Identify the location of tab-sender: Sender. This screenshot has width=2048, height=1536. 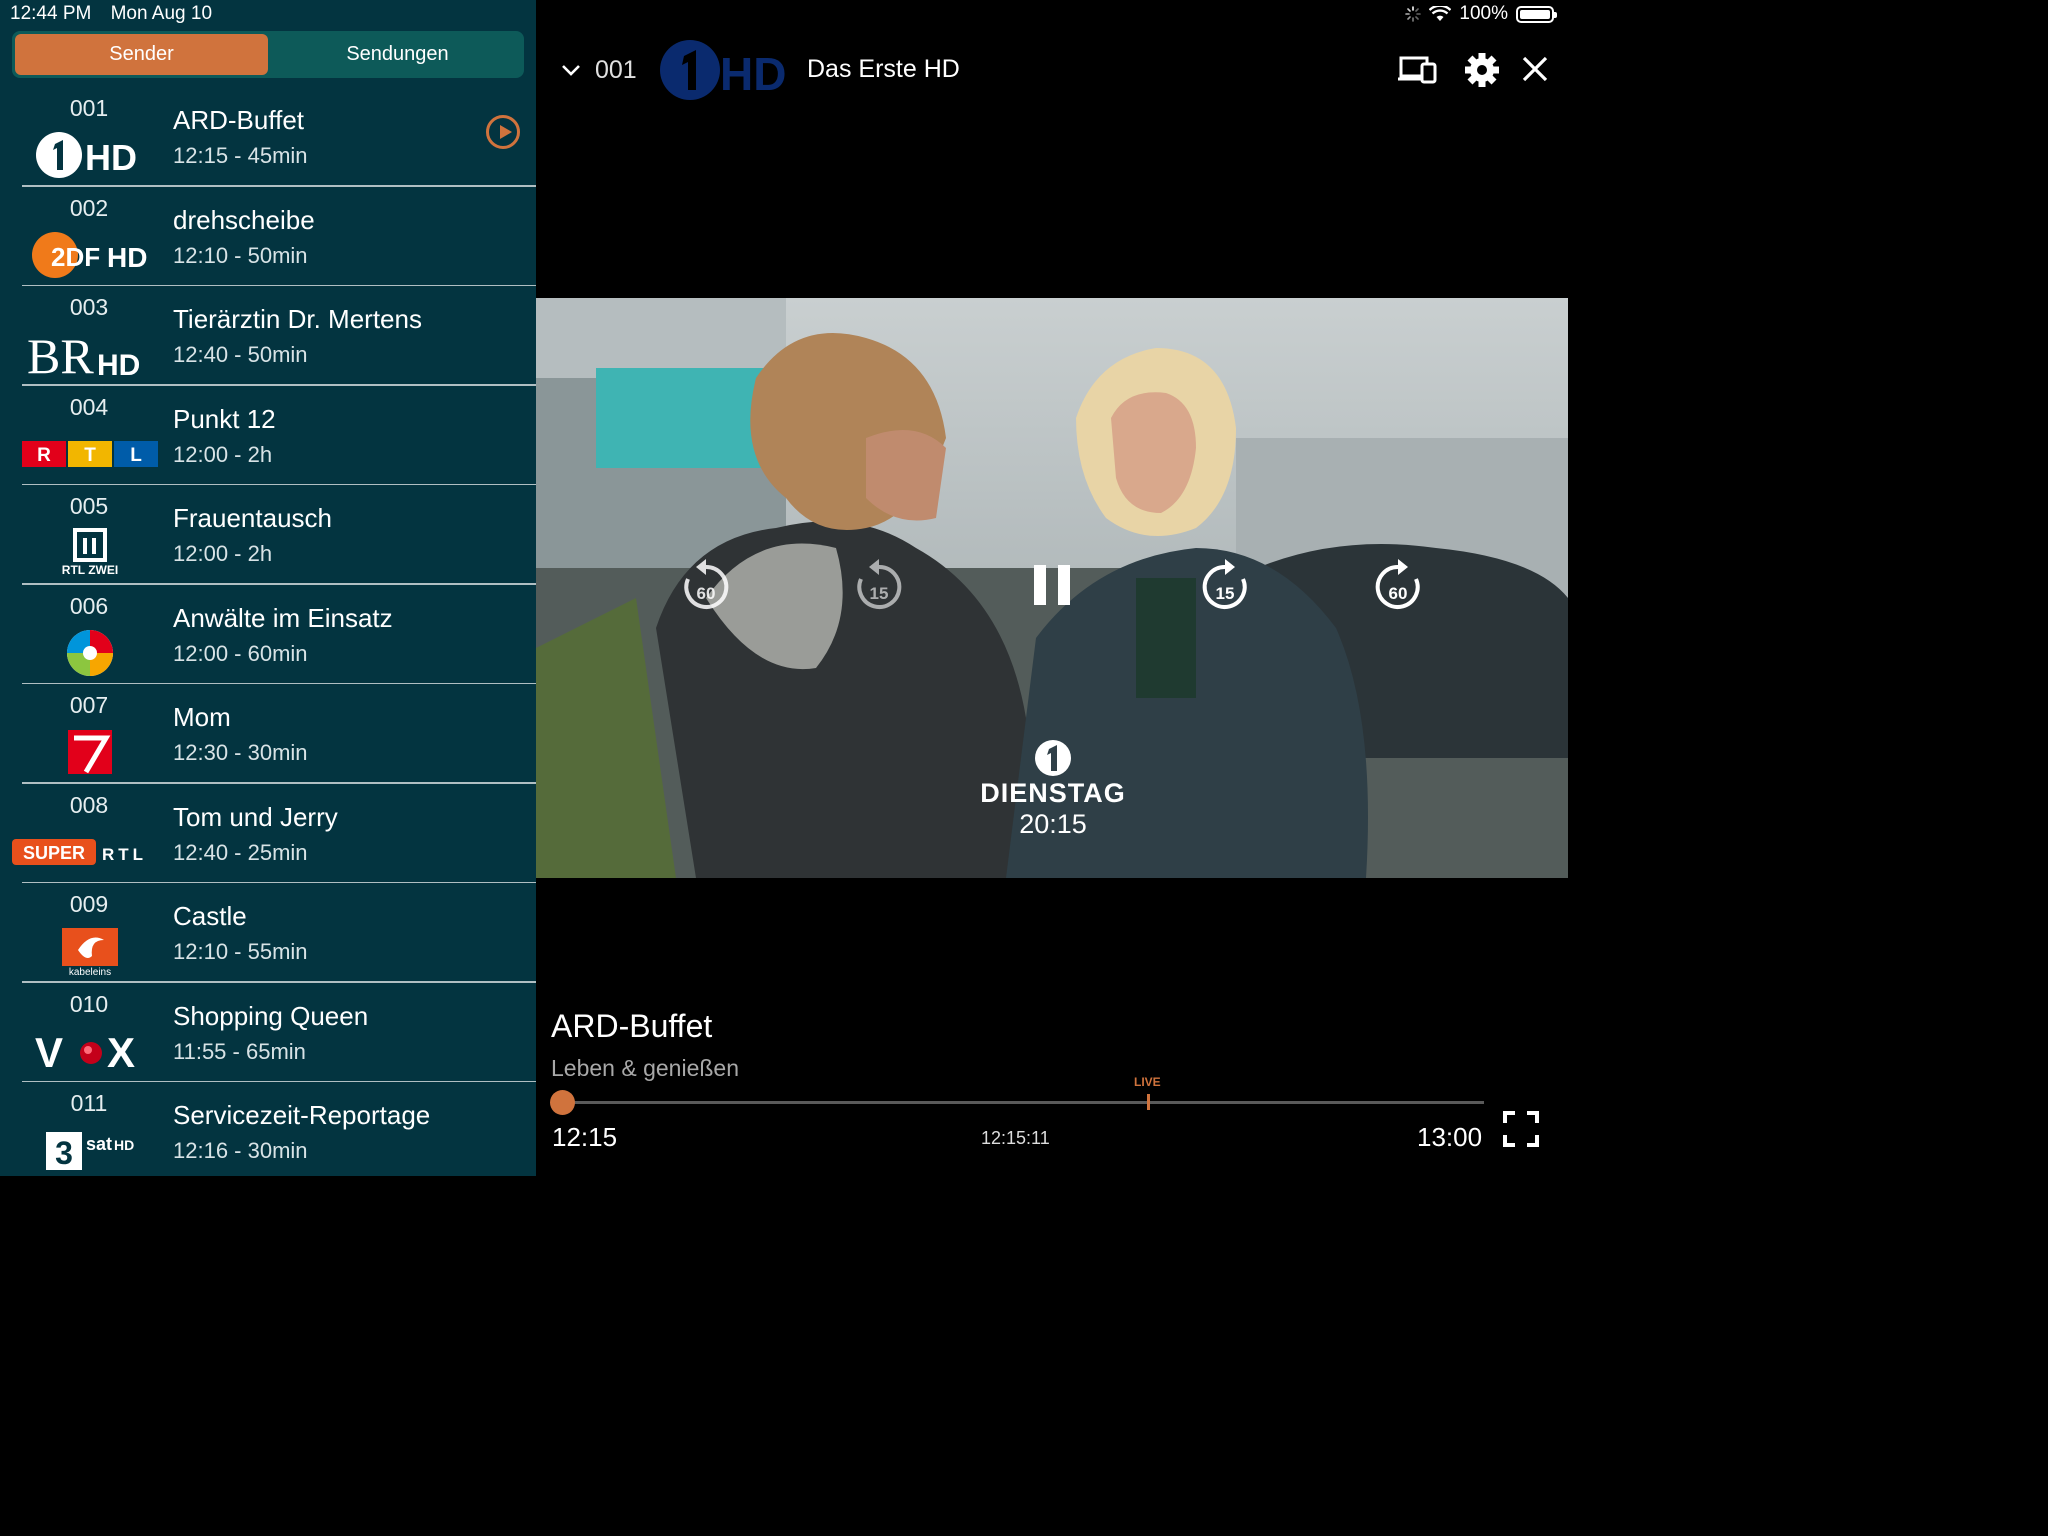
(141, 54).